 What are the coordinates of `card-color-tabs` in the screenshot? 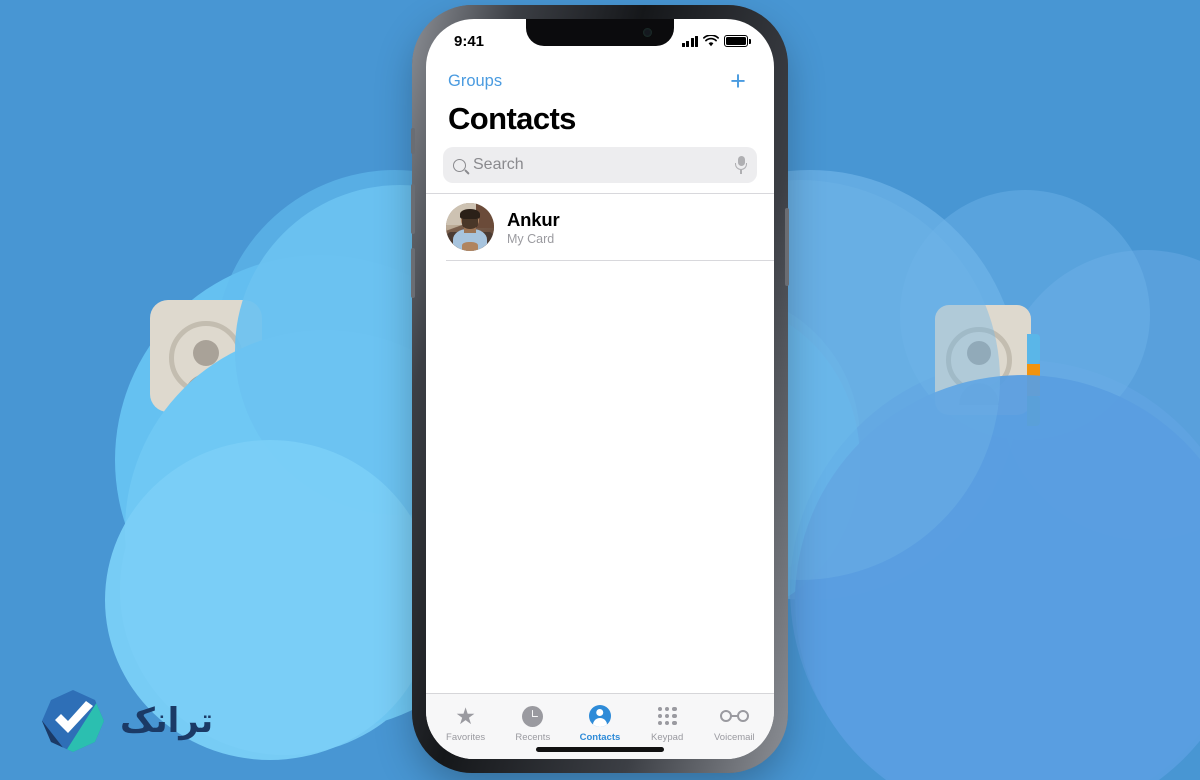 It's located at (1033, 379).